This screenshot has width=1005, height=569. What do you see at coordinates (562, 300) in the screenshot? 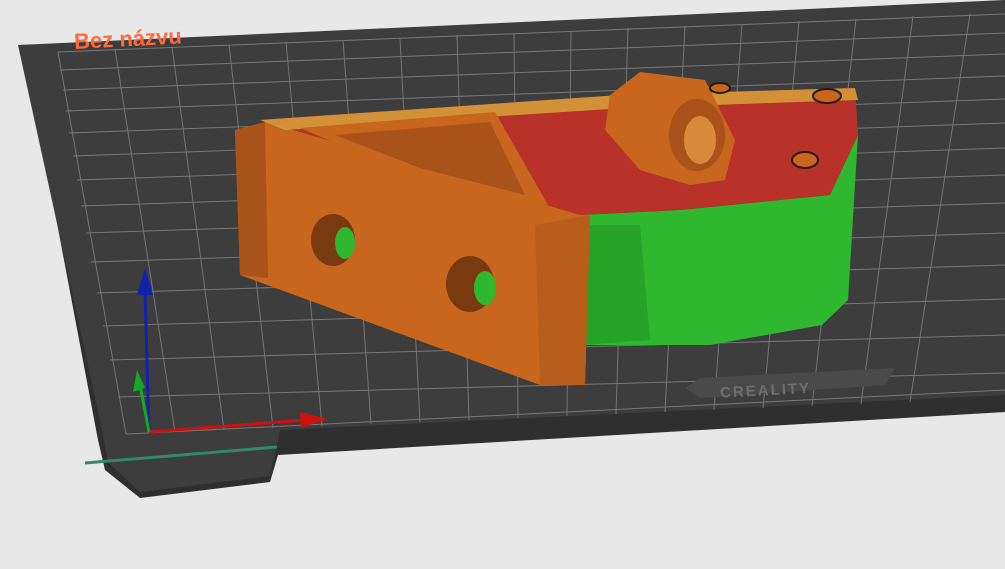
I see `model-front-wall` at bounding box center [562, 300].